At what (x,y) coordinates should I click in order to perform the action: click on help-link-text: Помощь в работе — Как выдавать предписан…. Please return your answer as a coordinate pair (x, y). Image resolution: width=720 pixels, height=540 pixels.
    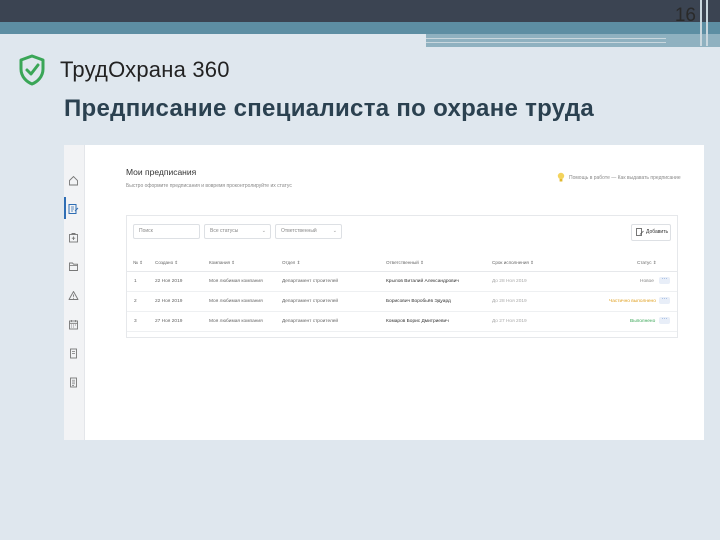
    Looking at the image, I should click on (625, 177).